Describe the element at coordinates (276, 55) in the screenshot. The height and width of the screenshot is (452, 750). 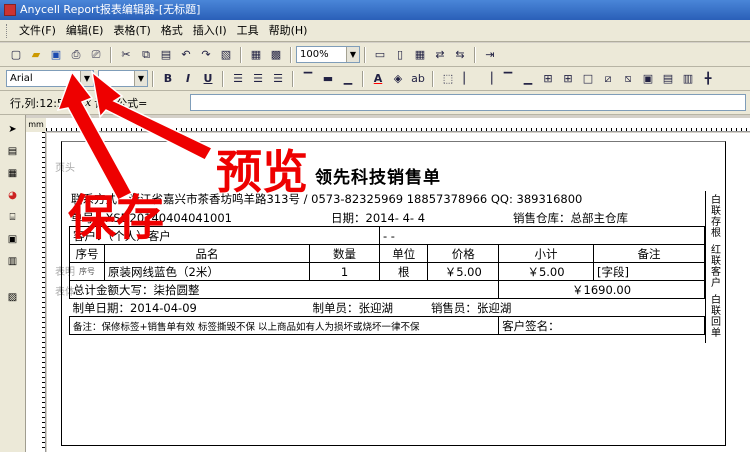
I see `image-icon: ▩` at that location.